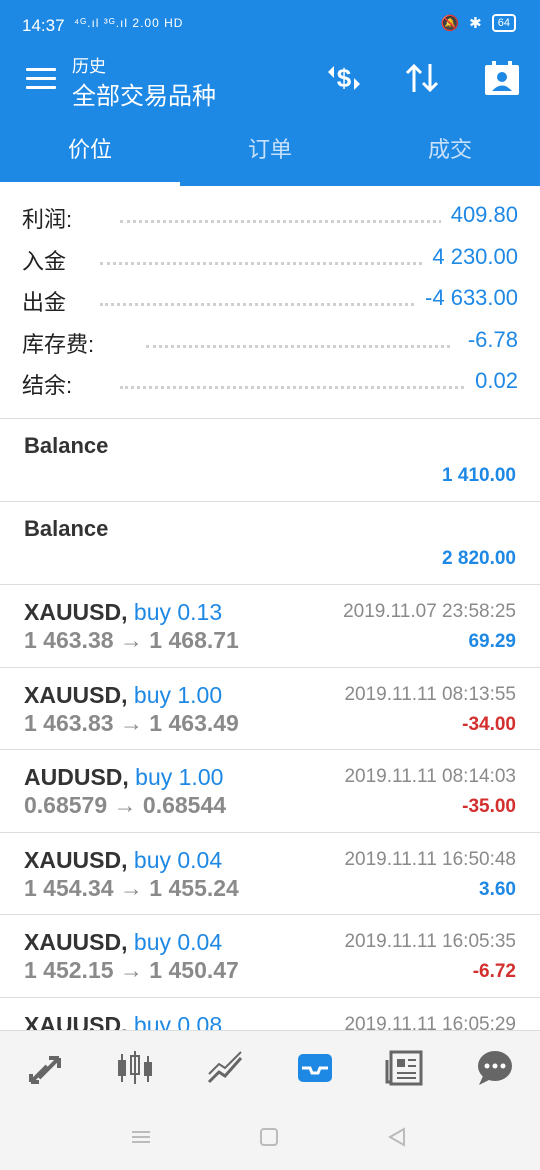 Image resolution: width=540 pixels, height=1170 pixels. I want to click on trade-prices: 0.68579 → 0.68544, so click(125, 805).